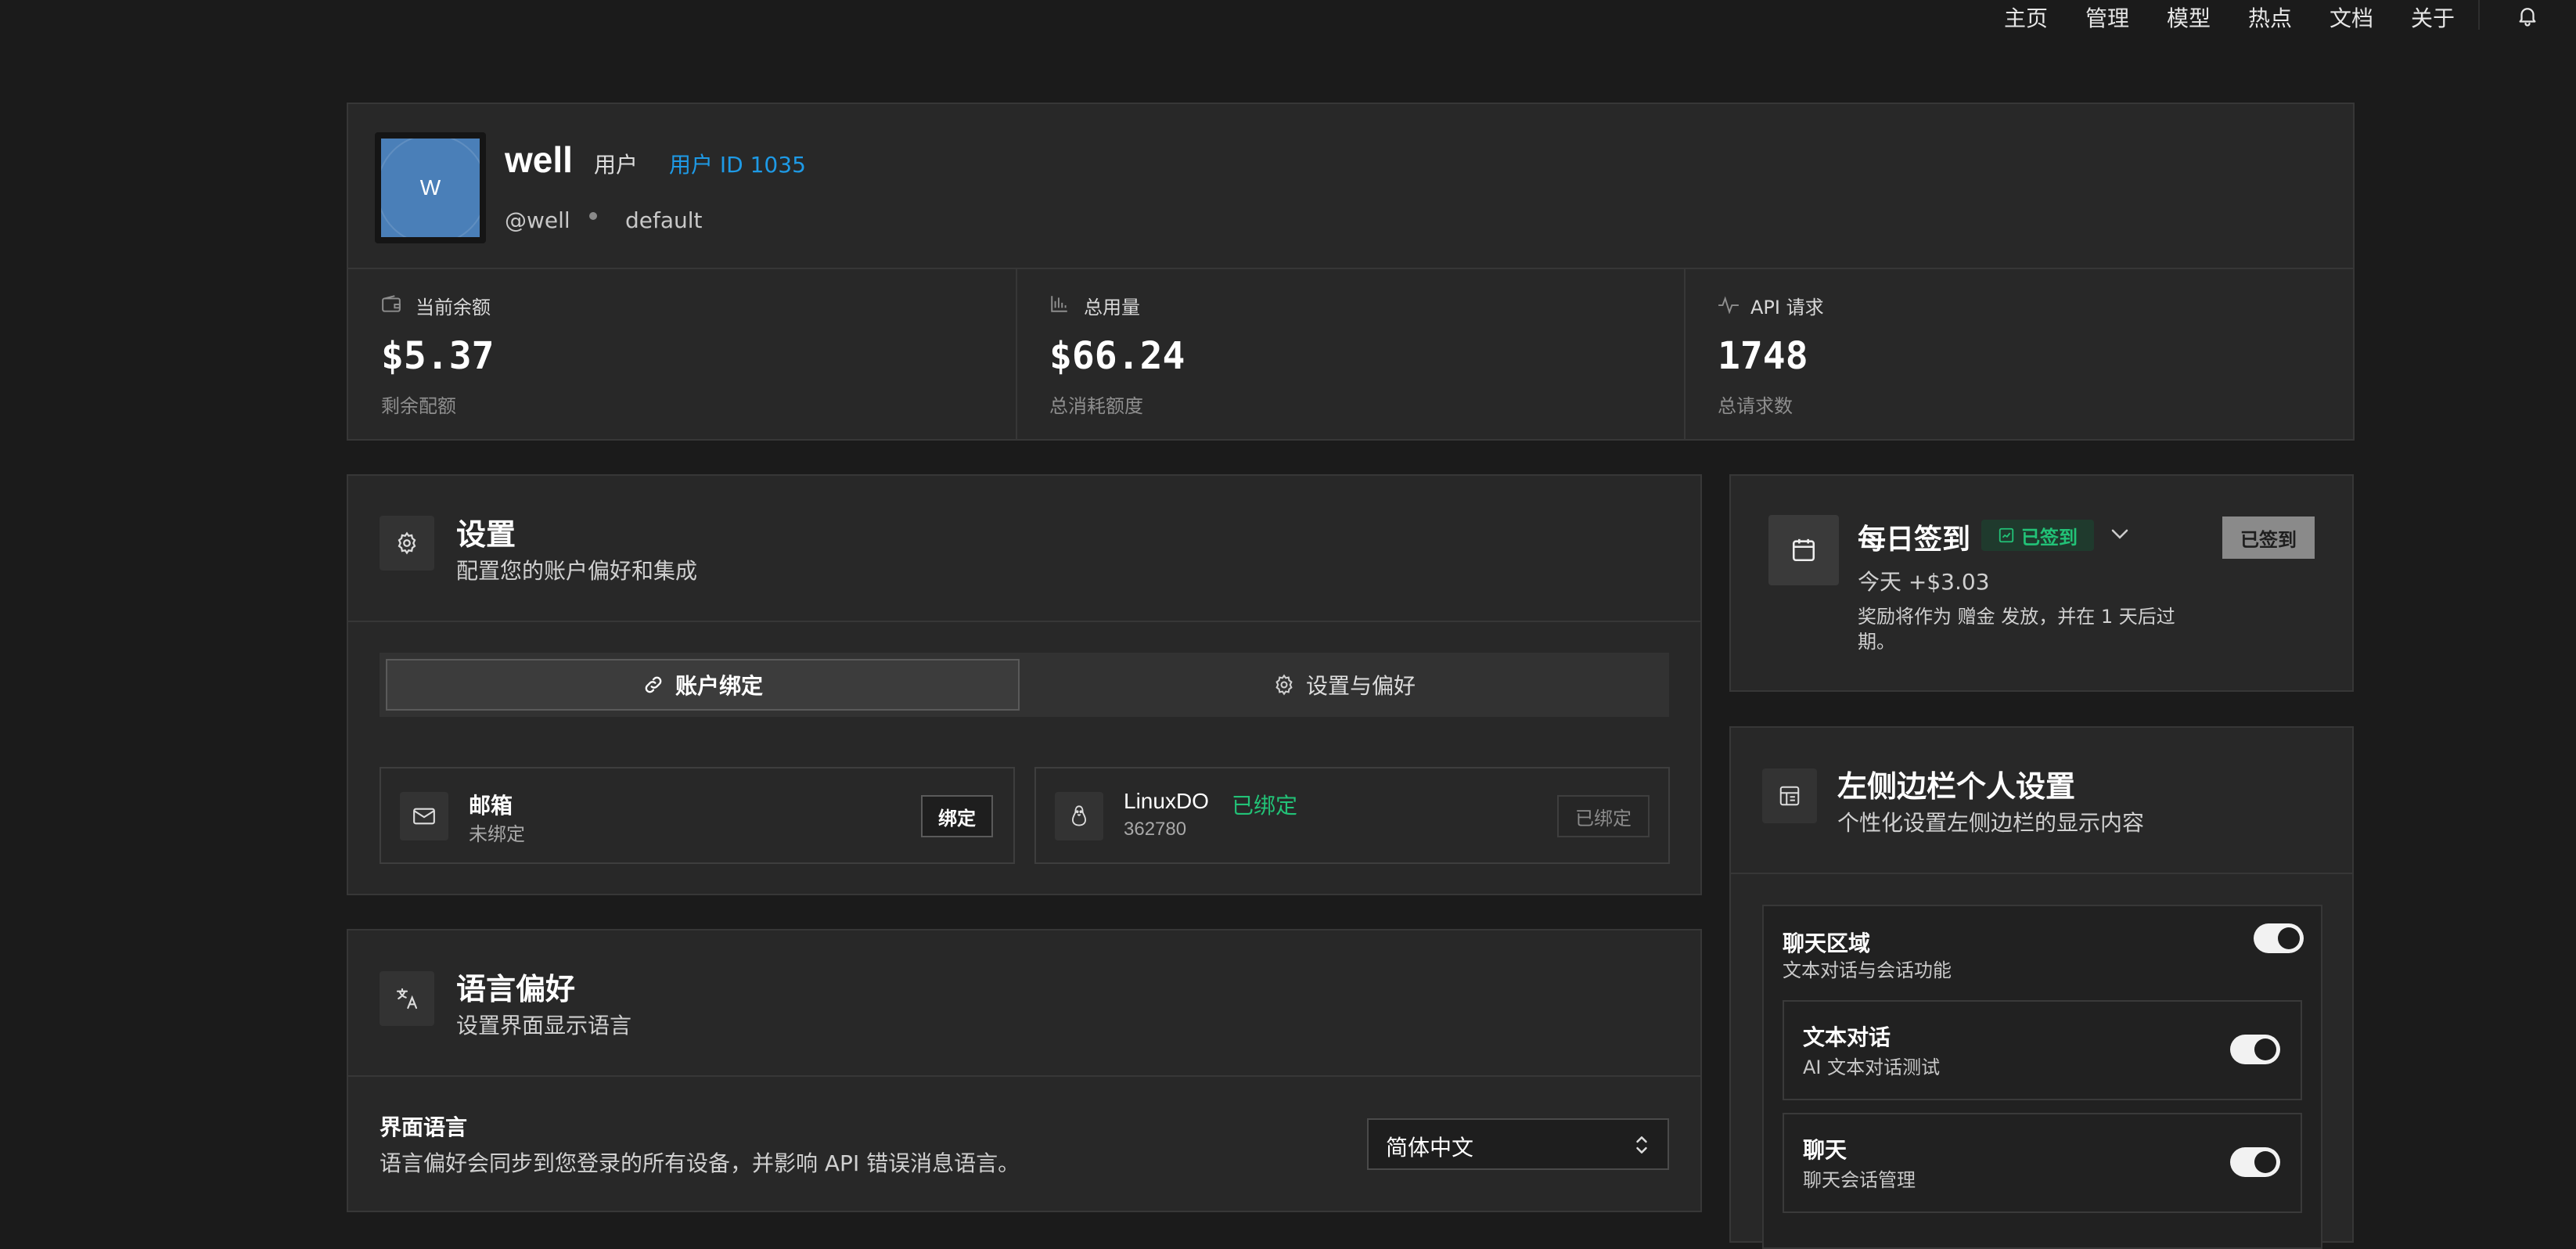  What do you see at coordinates (1787, 308) in the screenshot?
I see `stat-requests-label: API 请求` at bounding box center [1787, 308].